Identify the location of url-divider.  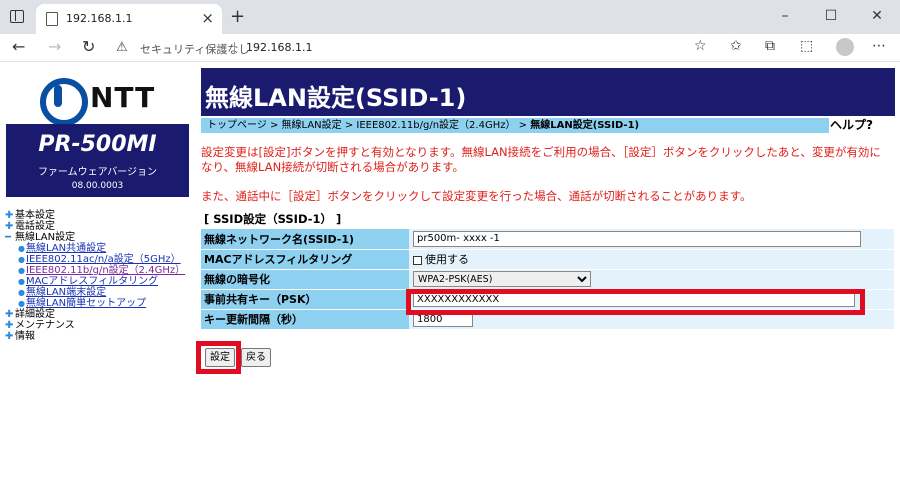
(234, 48).